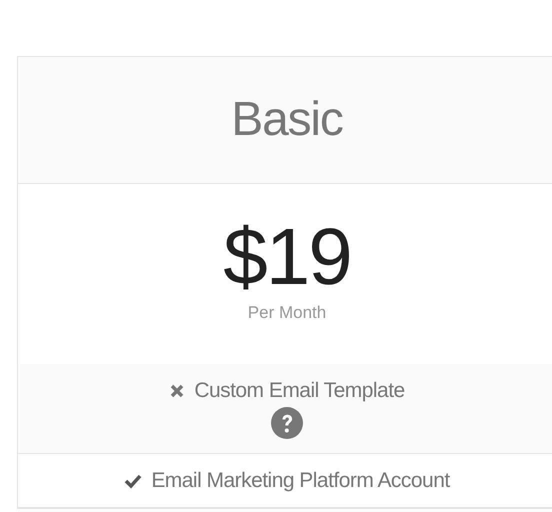  Describe the element at coordinates (299, 391) in the screenshot. I see `feature-label: Custom Email Template` at that location.